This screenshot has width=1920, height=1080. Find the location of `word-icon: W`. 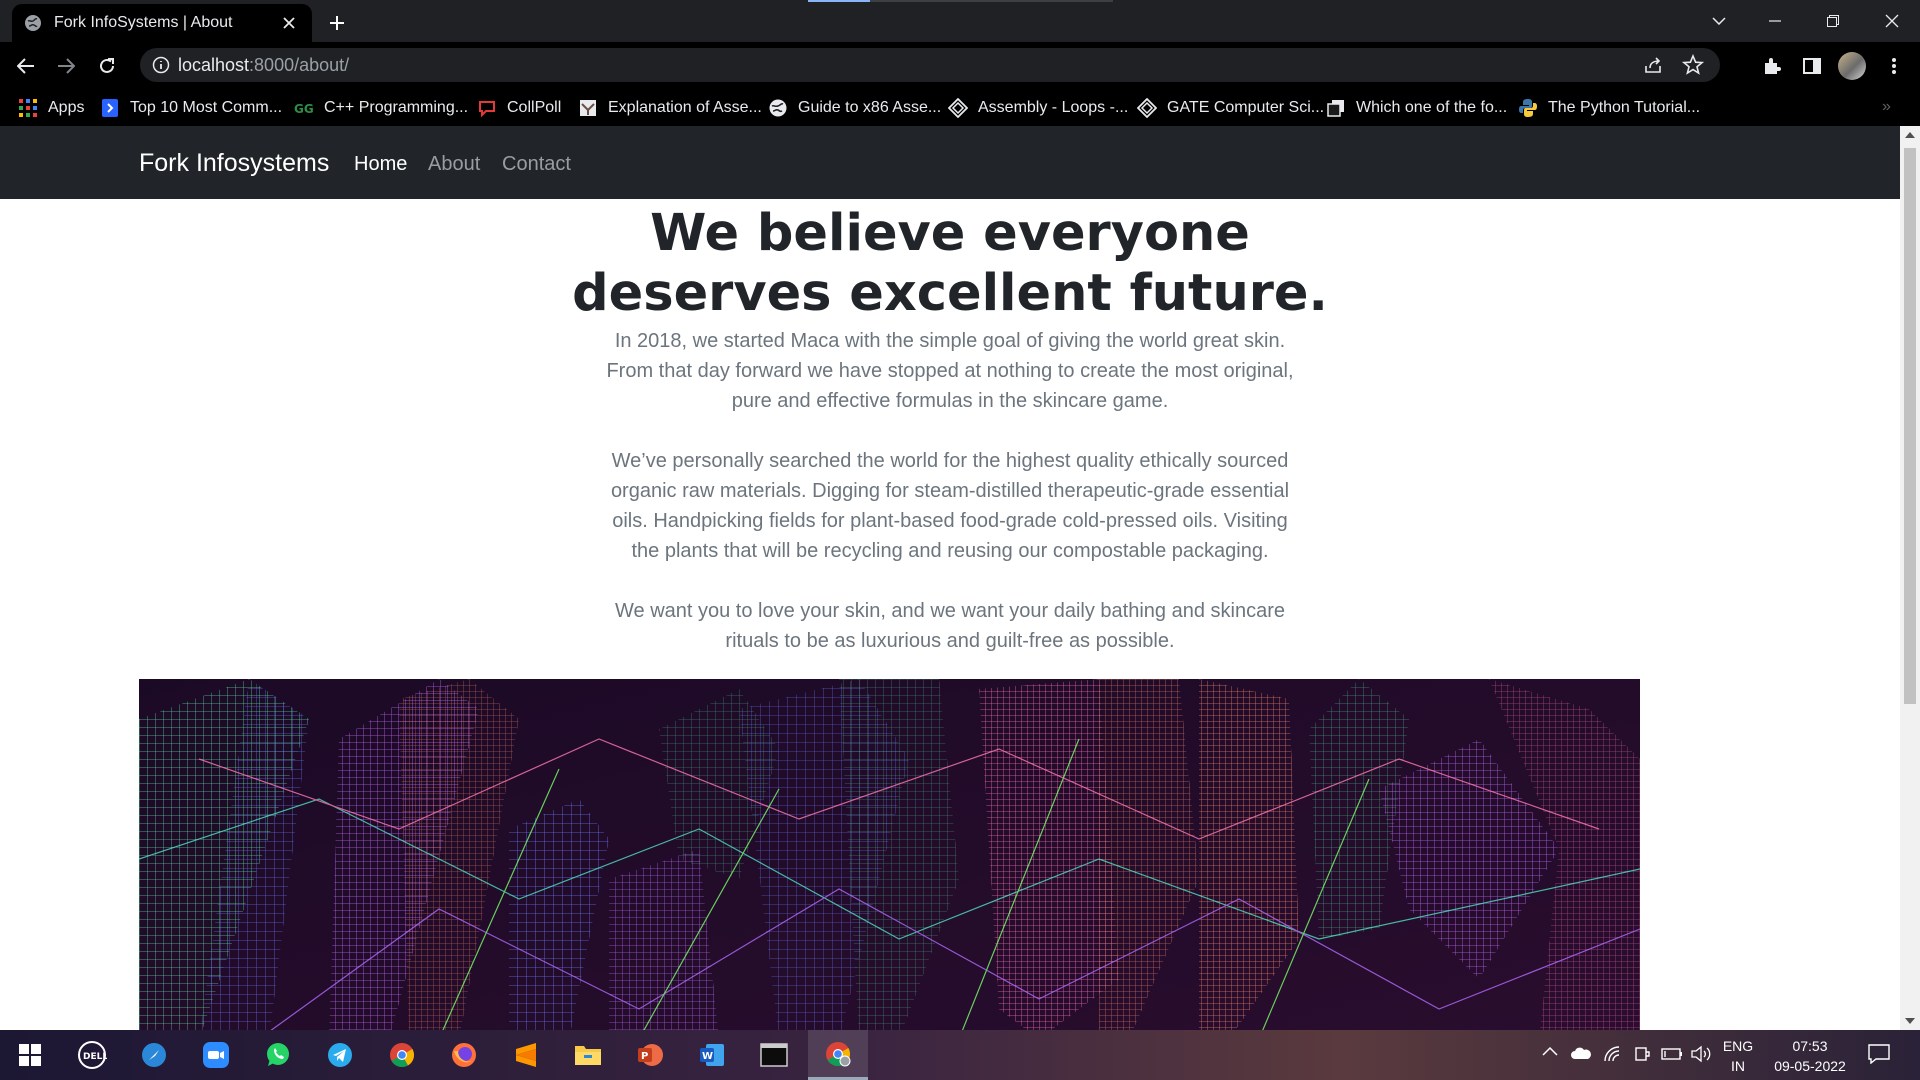

word-icon: W is located at coordinates (712, 1055).